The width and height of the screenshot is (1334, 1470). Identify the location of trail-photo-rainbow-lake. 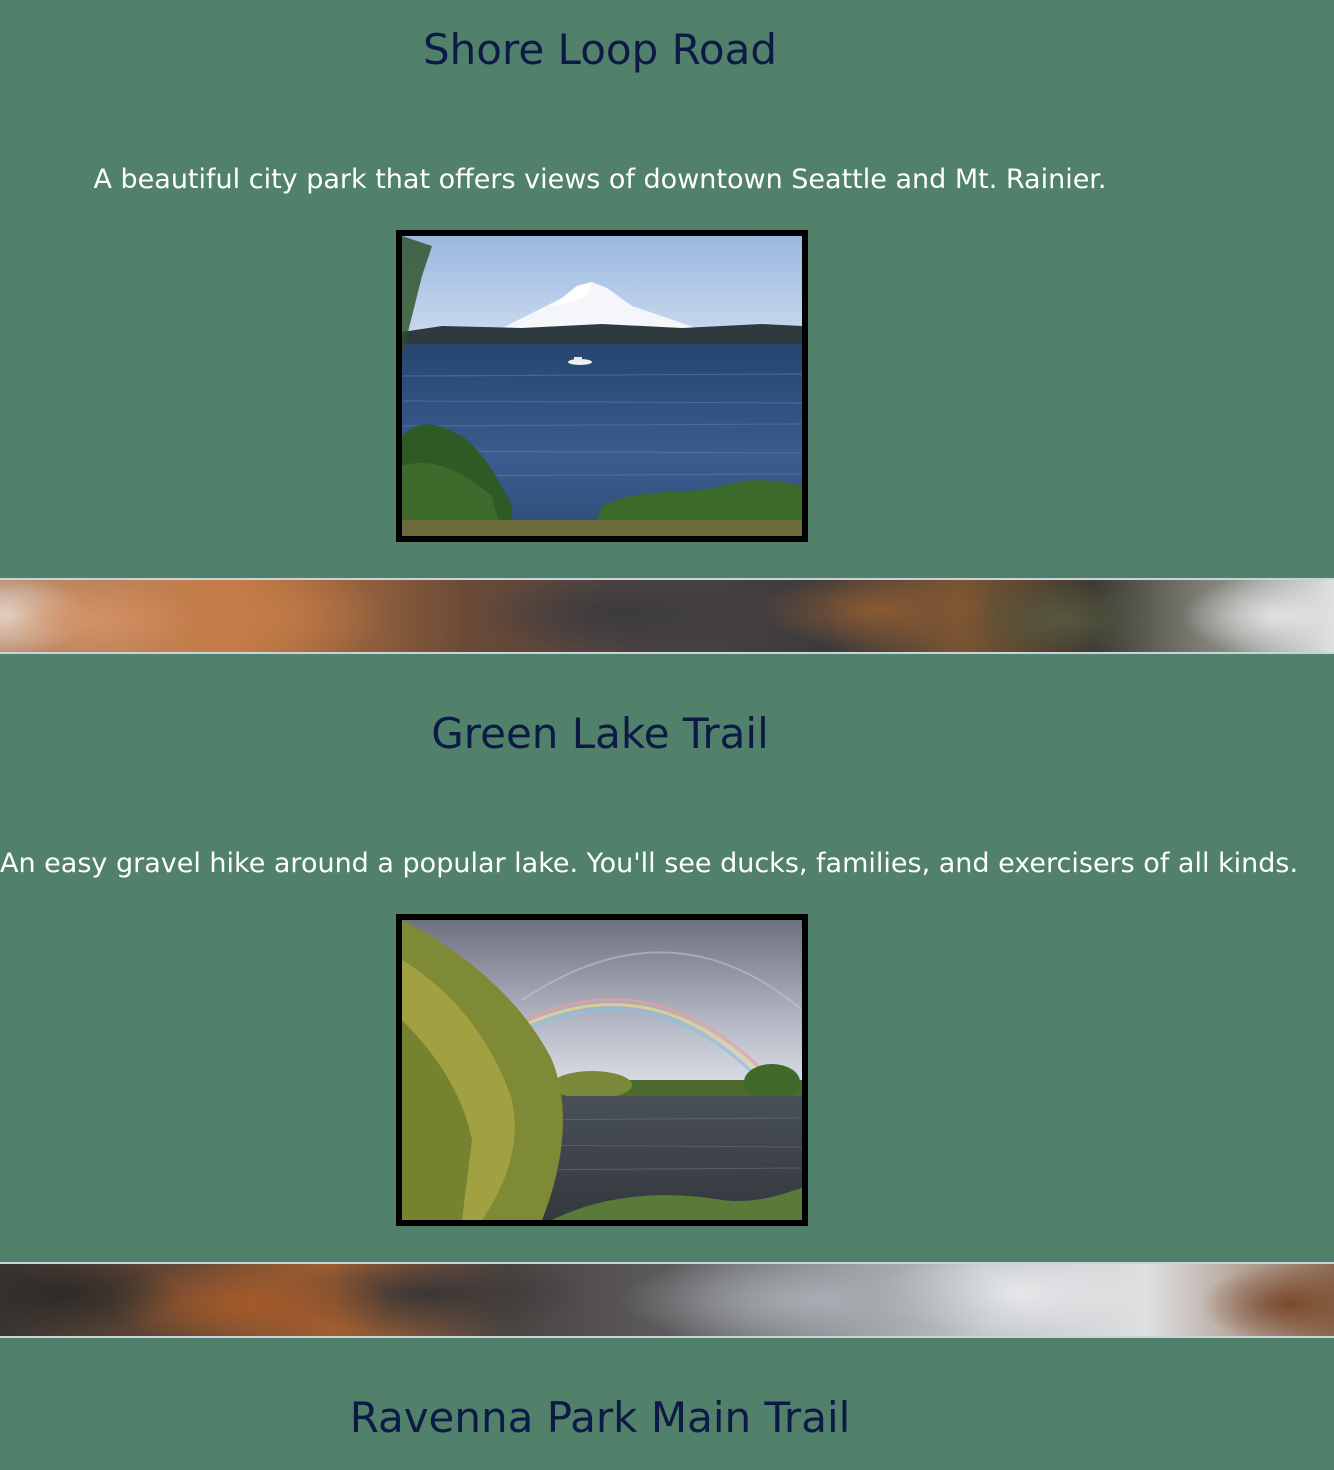
(602, 1070).